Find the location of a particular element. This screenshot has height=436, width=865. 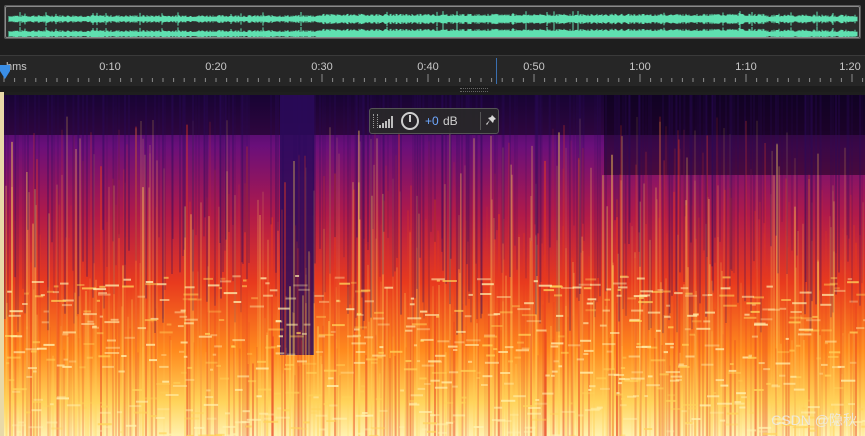

panel-splitter is located at coordinates (432, 89).